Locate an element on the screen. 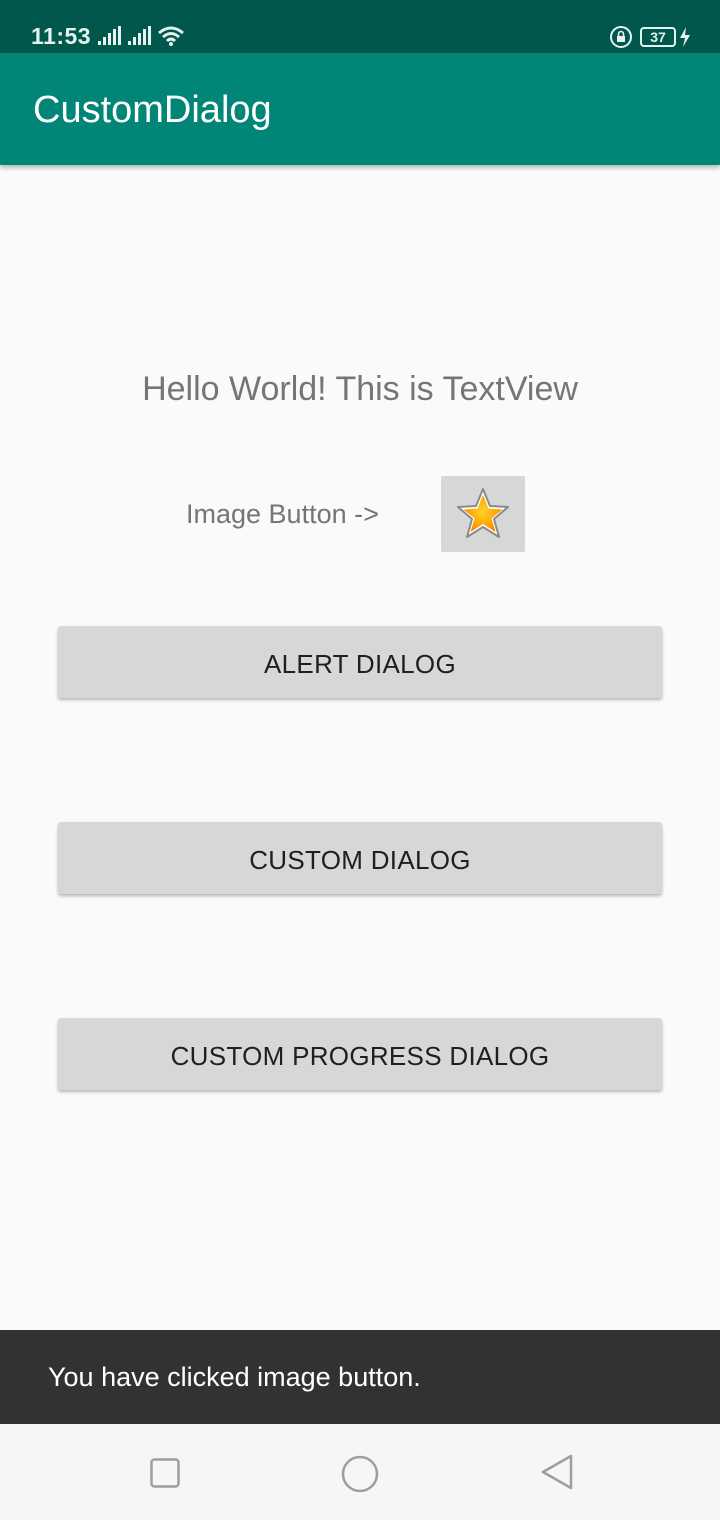  custom-progress-dialog-button: CUSTOM PROGRESS DIALOG is located at coordinates (360, 1054).